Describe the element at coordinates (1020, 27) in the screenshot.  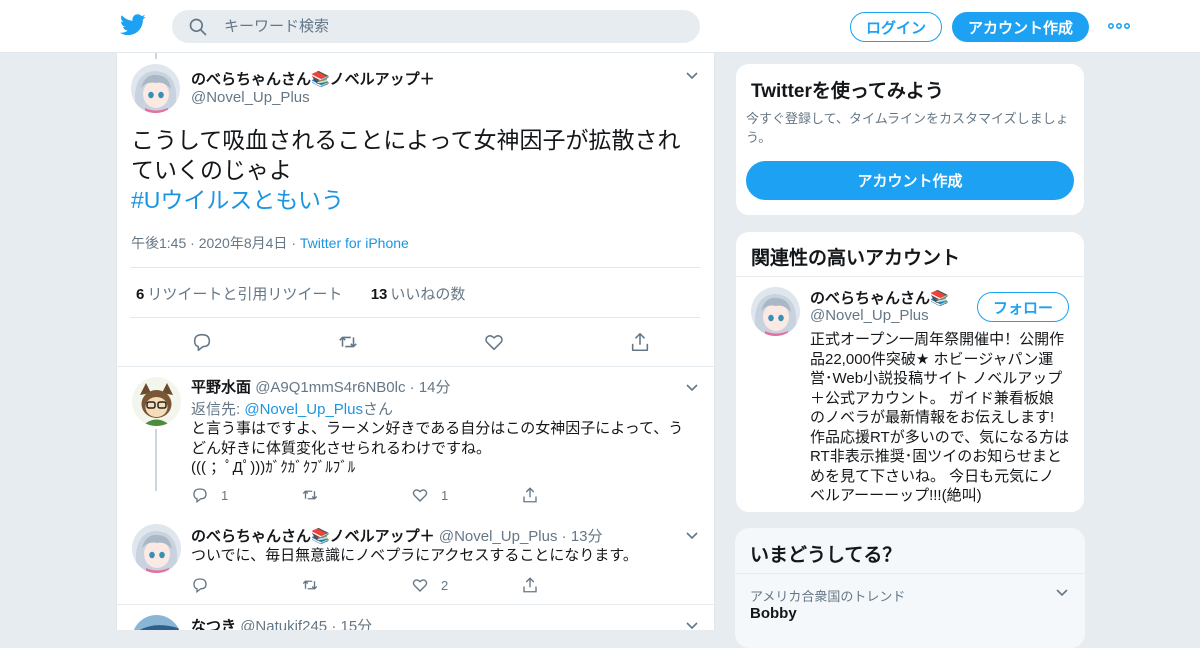
I see `signup-button: アカウント作成` at that location.